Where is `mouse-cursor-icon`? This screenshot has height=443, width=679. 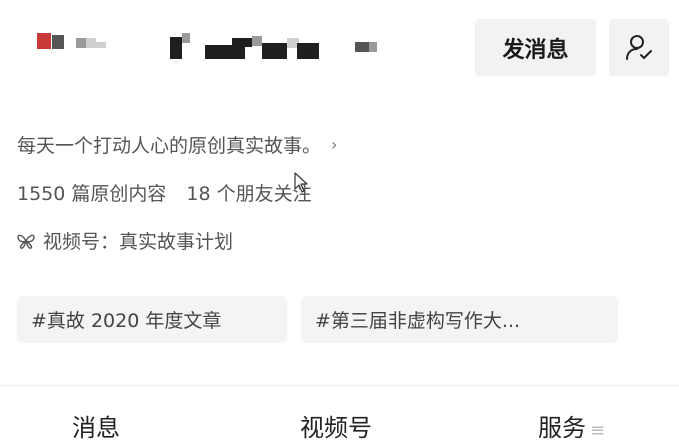
mouse-cursor-icon is located at coordinates (301, 182).